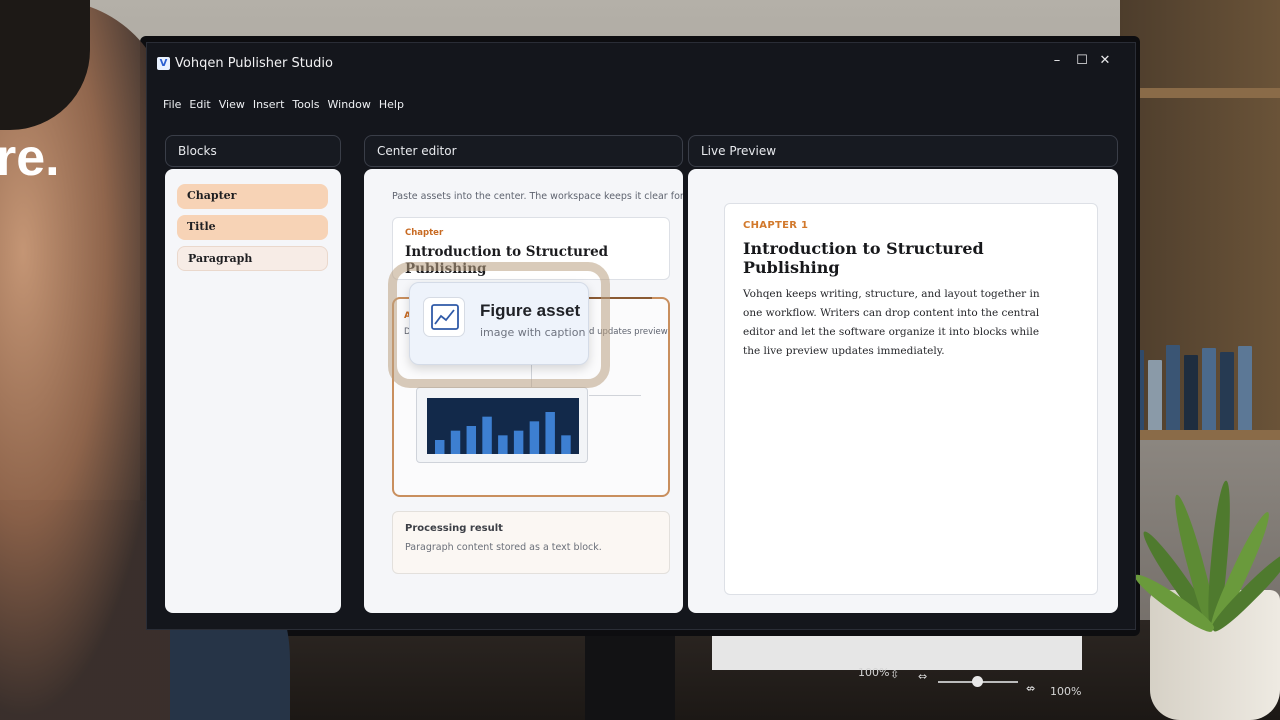 The width and height of the screenshot is (1280, 720). I want to click on figure-preview-card, so click(502, 425).